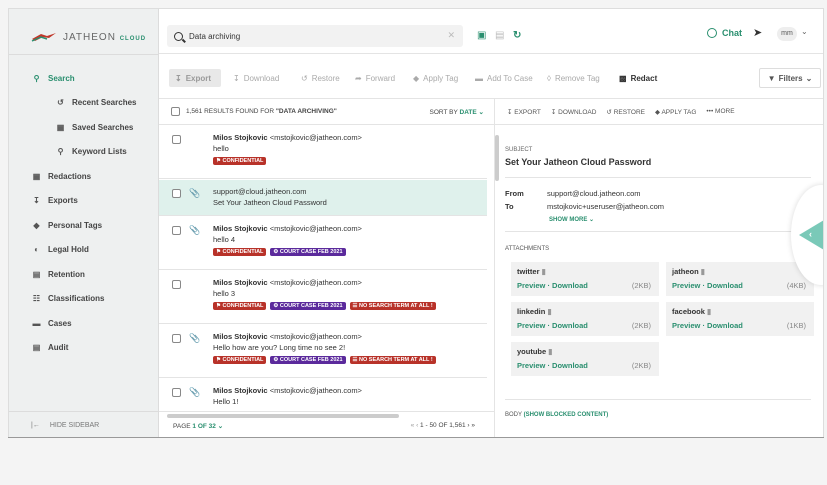 Image resolution: width=827 pixels, height=485 pixels. What do you see at coordinates (790, 78) in the screenshot?
I see `filters-button: ▼ Filters ⌄` at bounding box center [790, 78].